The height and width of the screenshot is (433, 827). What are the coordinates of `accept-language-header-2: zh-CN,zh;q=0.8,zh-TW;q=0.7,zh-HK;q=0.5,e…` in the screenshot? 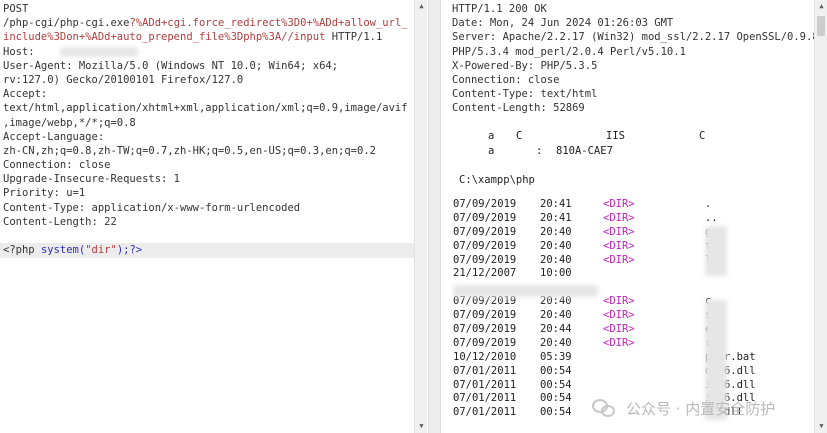 It's located at (189, 150).